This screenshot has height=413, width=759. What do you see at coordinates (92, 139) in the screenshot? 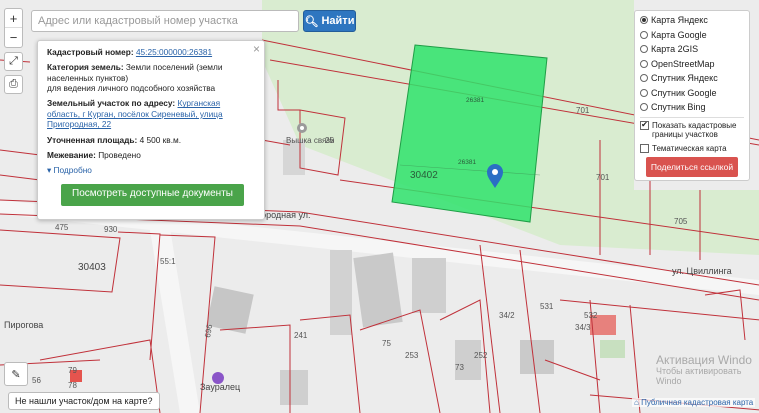
I see `area-label: Уточненная площадь:` at bounding box center [92, 139].